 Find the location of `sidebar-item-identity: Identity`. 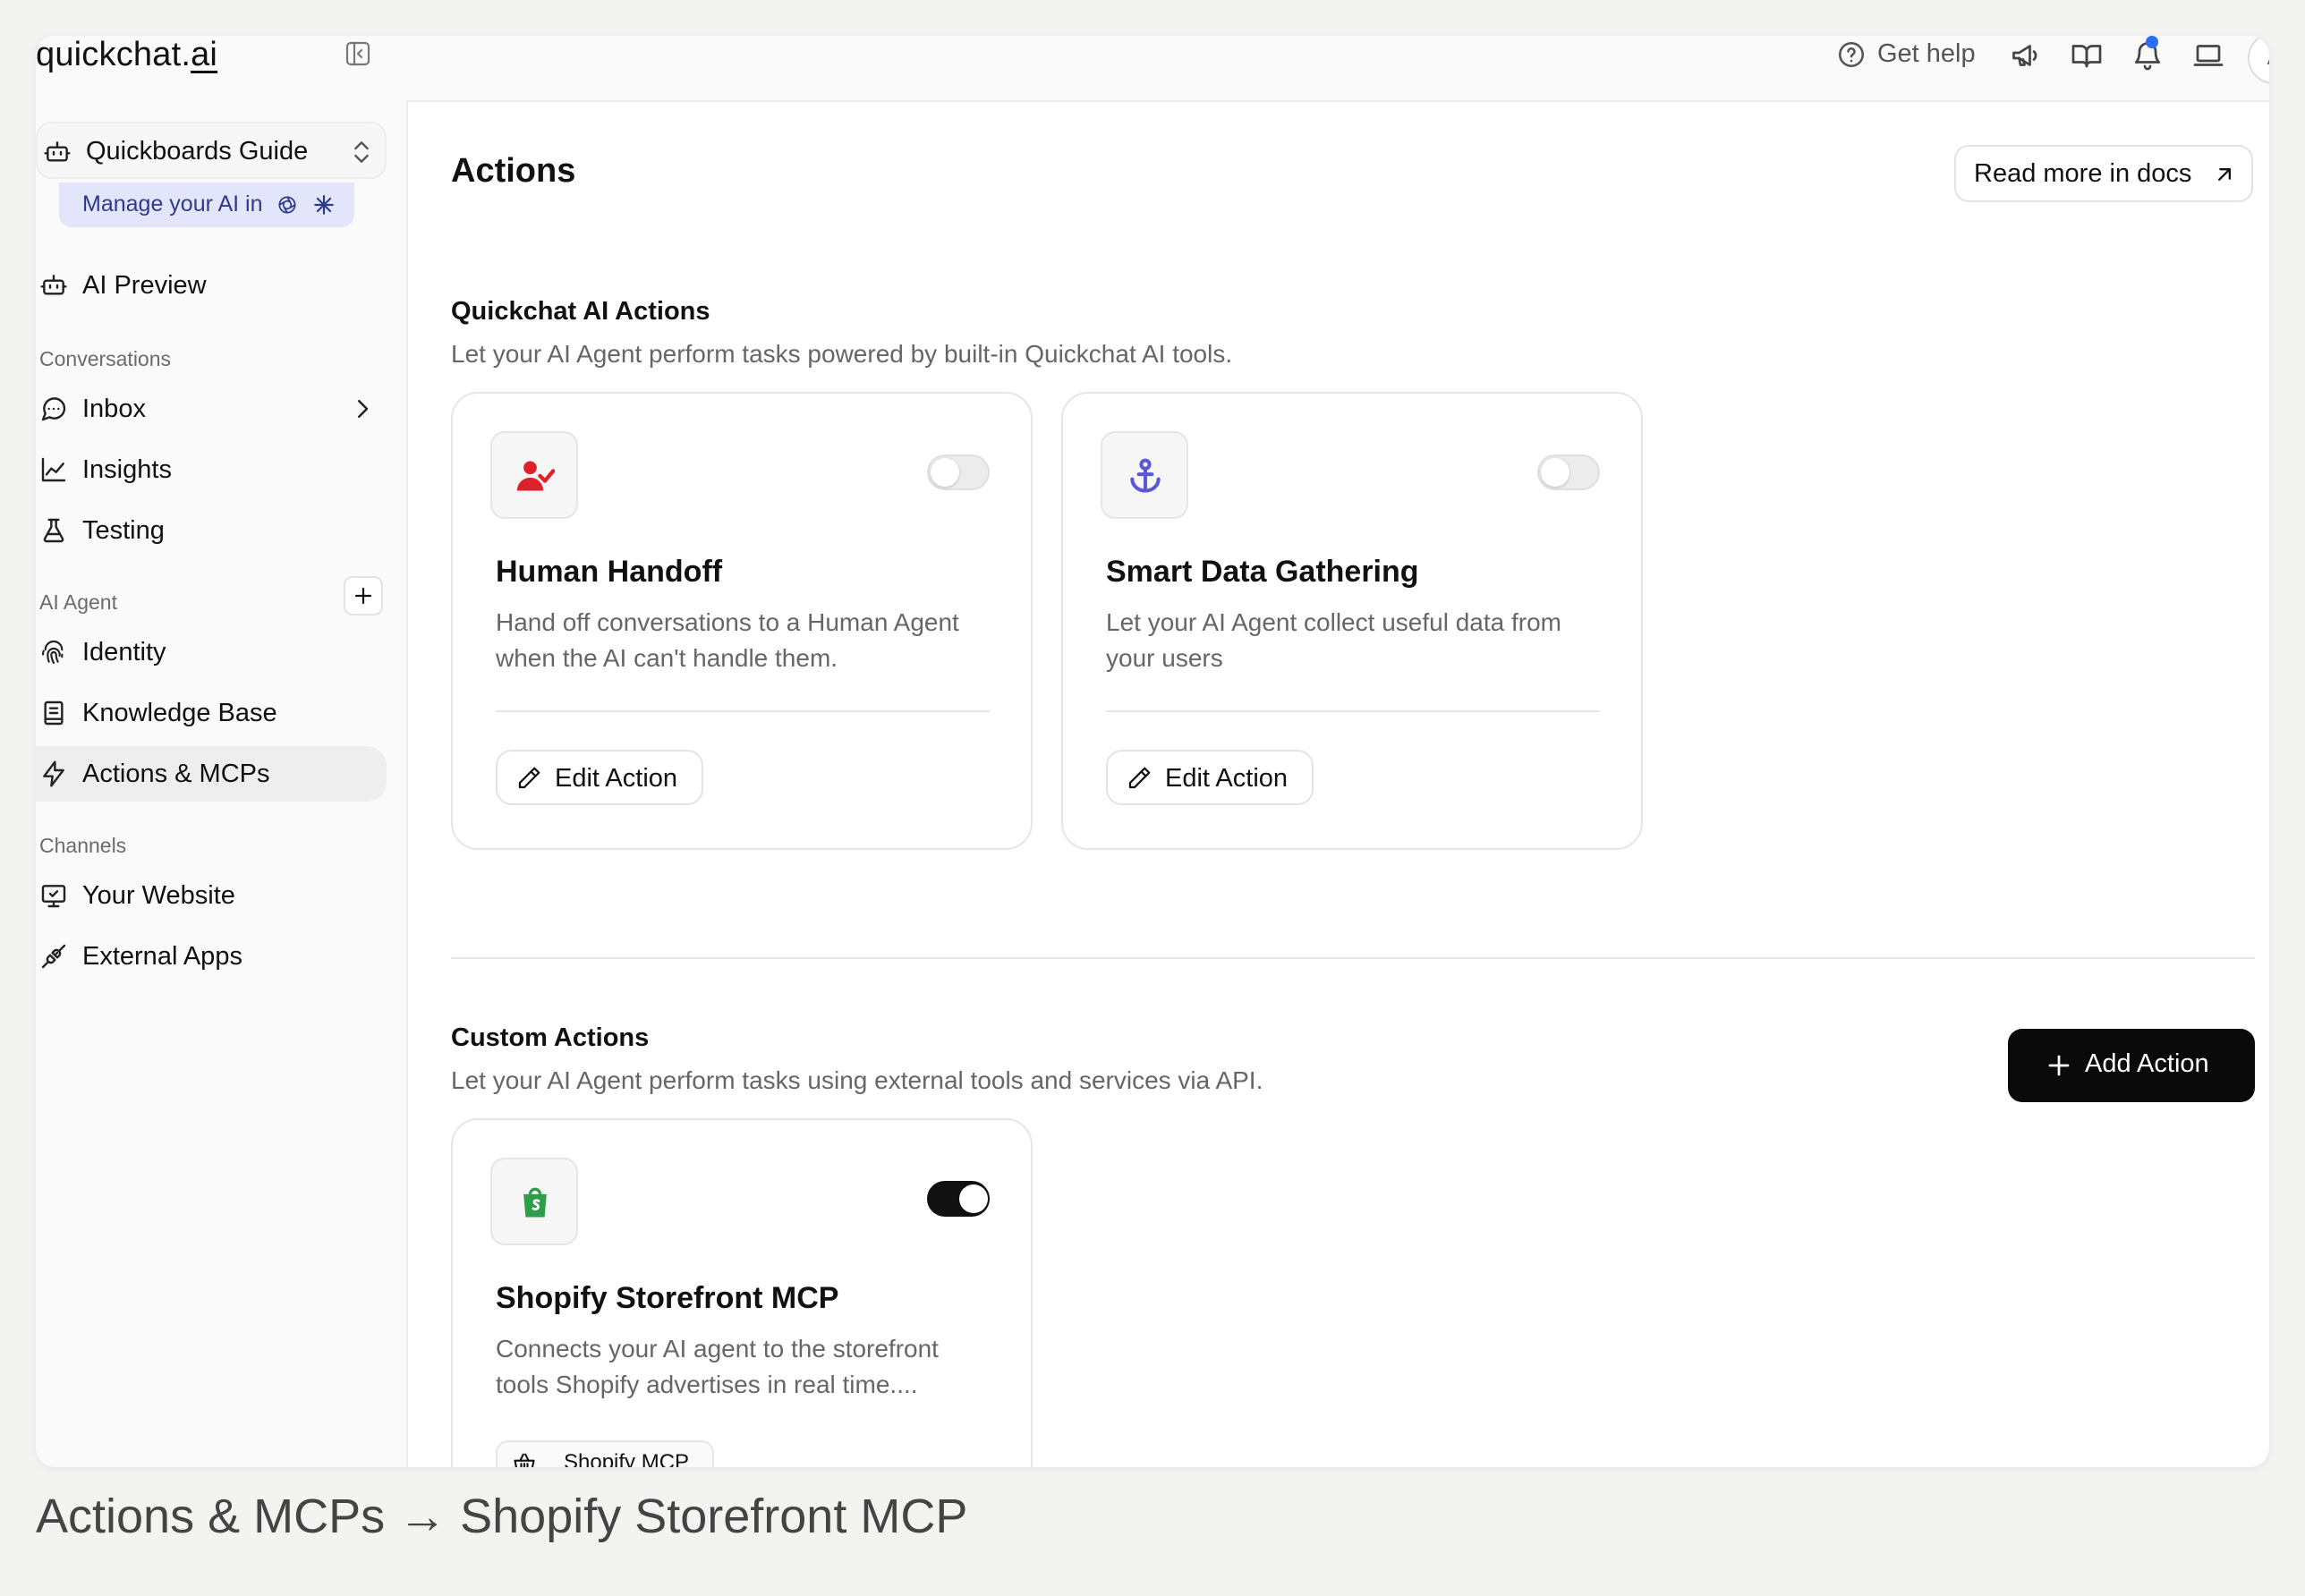

sidebar-item-identity: Identity is located at coordinates (212, 652).